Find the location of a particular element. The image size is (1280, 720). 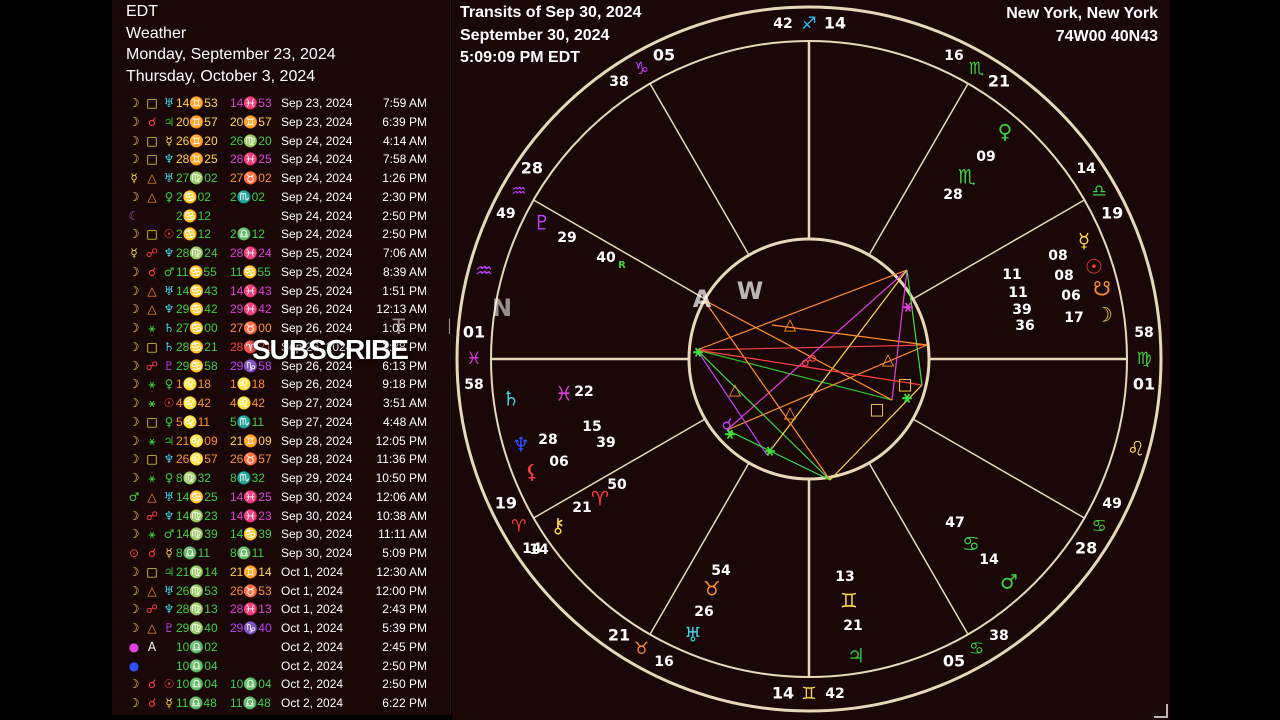

aspect-row: ☽ △ ♇ 29♍40 29♑40 Oct 1, 2024 5:39 PM is located at coordinates (281, 628).